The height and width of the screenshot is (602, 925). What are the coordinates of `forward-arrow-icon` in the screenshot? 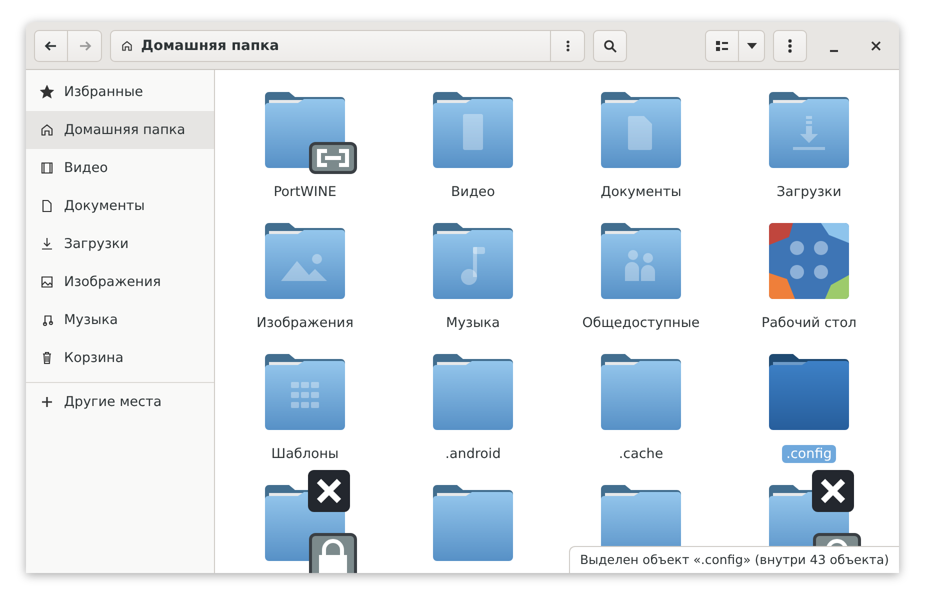 It's located at (85, 45).